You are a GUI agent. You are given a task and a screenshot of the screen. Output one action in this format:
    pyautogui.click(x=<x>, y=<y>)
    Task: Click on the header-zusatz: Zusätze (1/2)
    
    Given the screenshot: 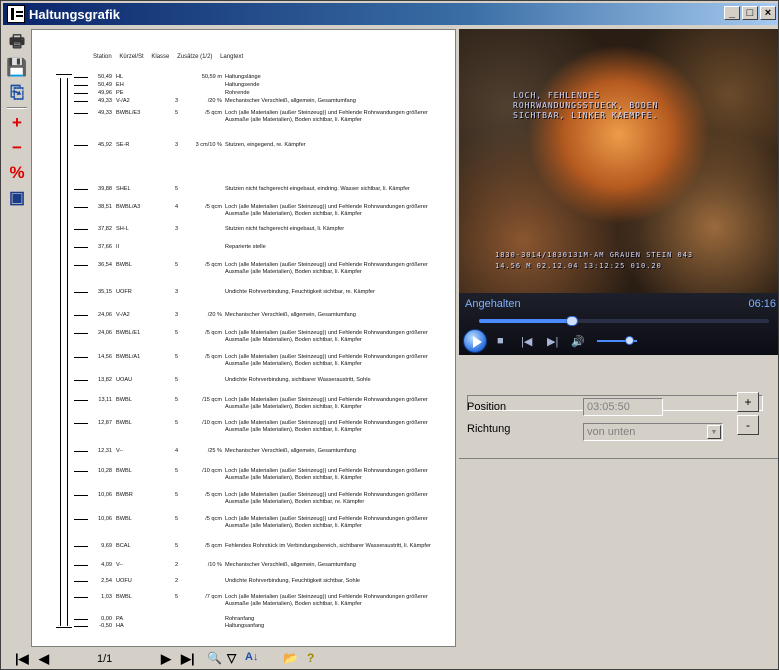 What is the action you would take?
    pyautogui.click(x=195, y=57)
    